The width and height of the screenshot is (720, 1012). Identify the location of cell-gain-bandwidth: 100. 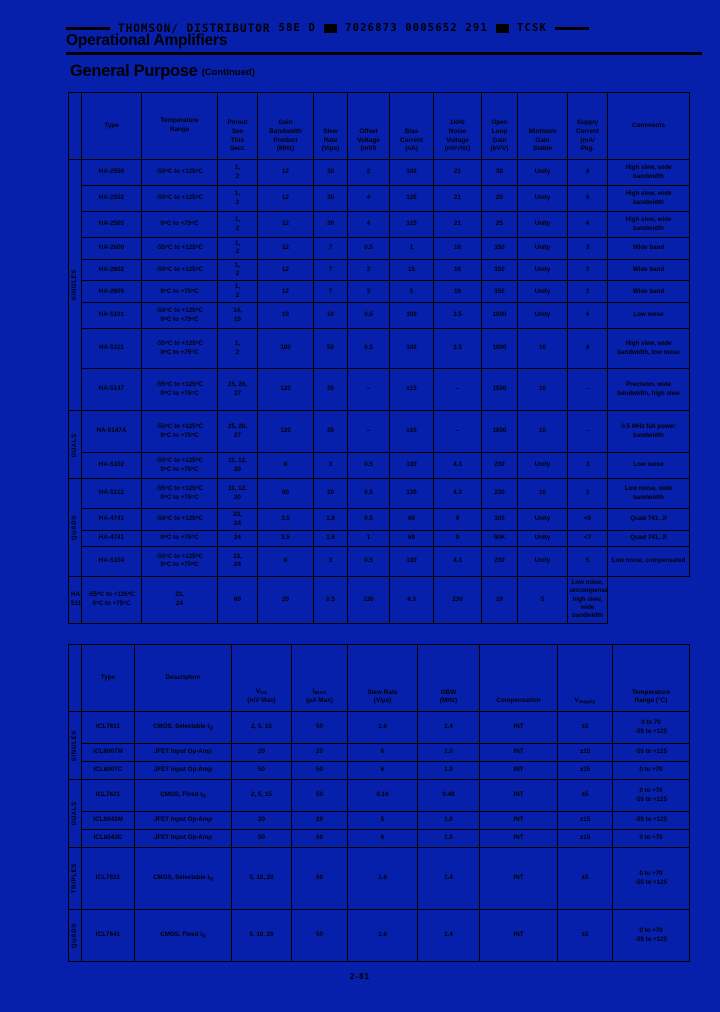
(285, 349).